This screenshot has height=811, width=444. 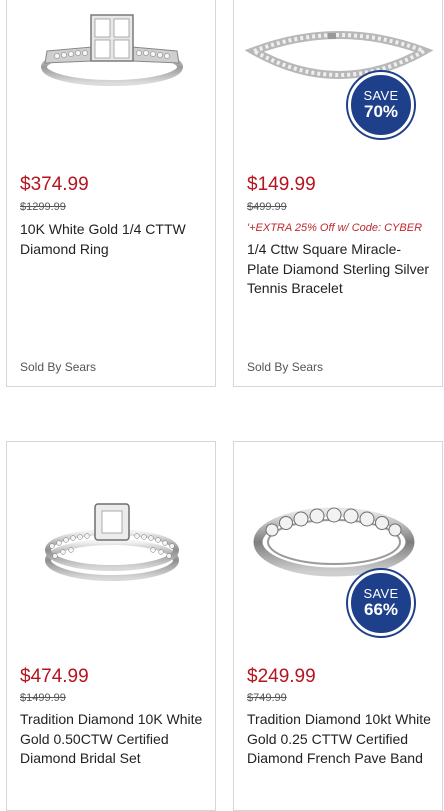 What do you see at coordinates (335, 228) in the screenshot?
I see `promo-code-text: '+EXTRA 25% Off w/ Code: CYBER` at bounding box center [335, 228].